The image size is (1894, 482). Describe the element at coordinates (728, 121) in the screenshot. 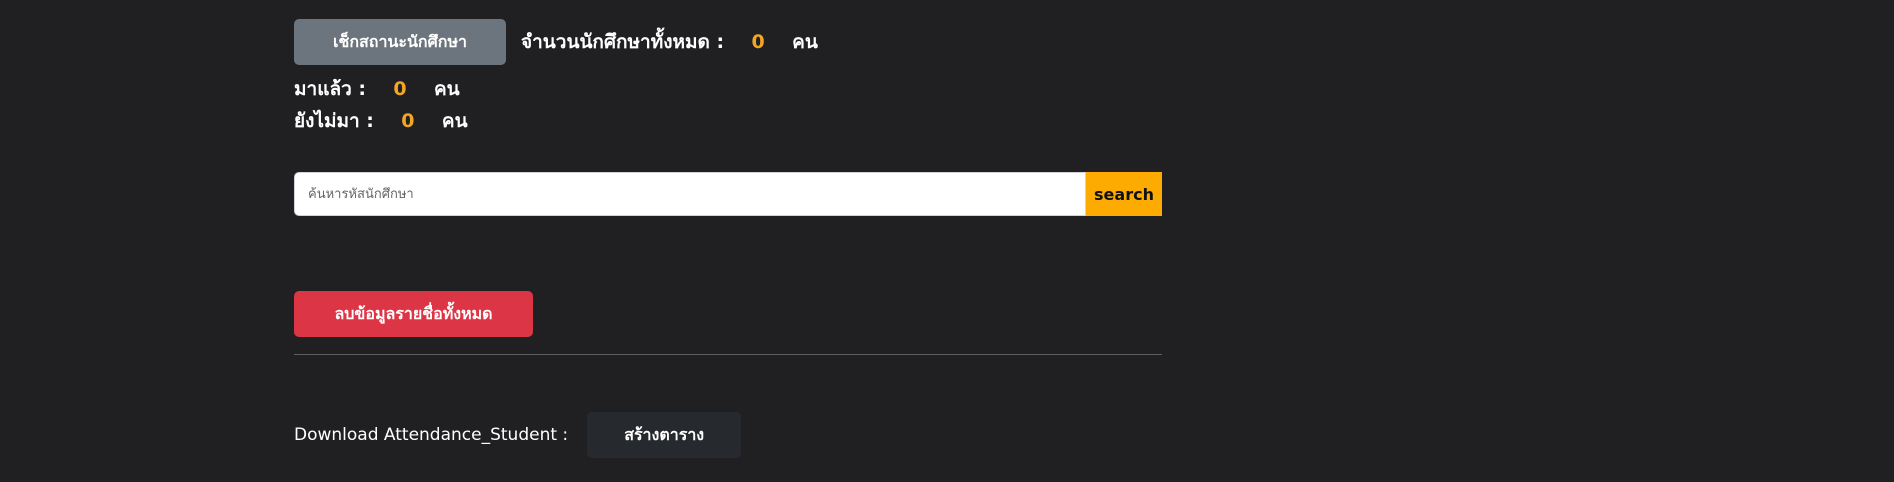

I see `pending-row: ยังไม่มา : 0 คน` at that location.